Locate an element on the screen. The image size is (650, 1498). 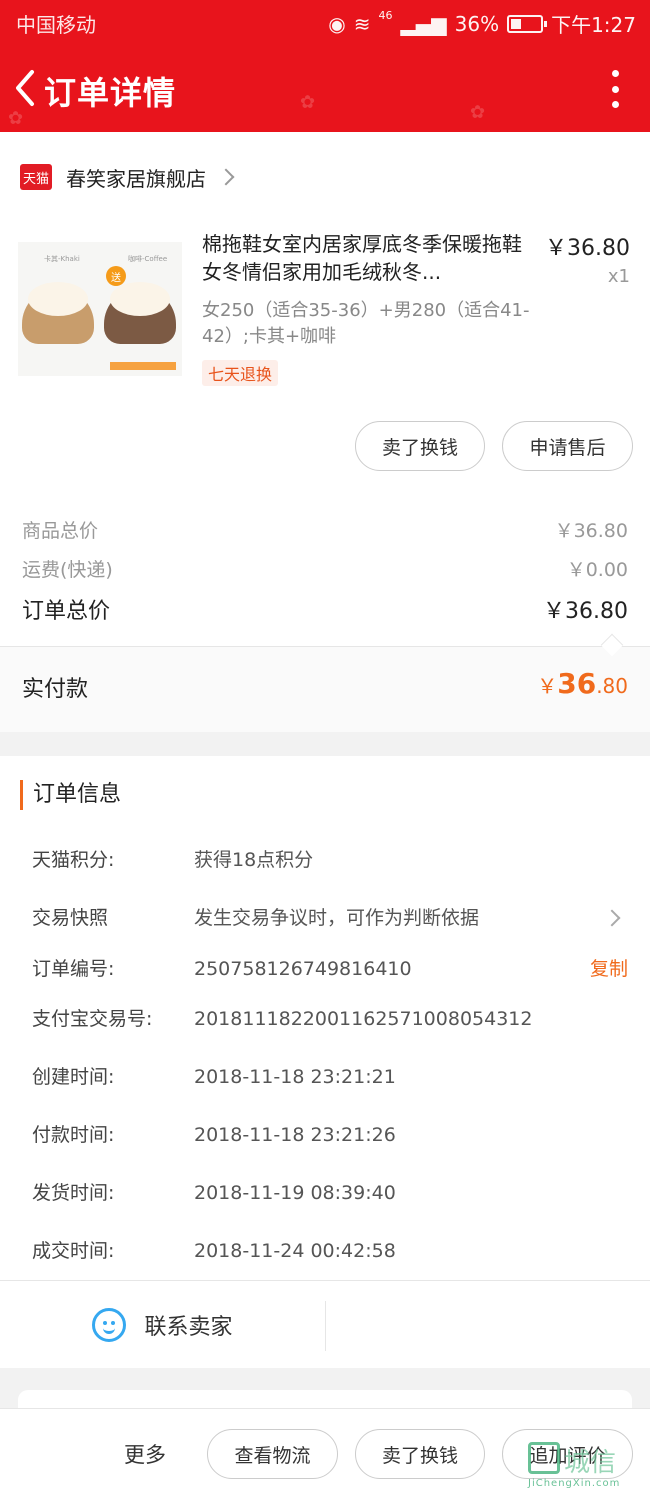
goods-total-row: 商品总价 ￥36.80 is located at coordinates (325, 529).